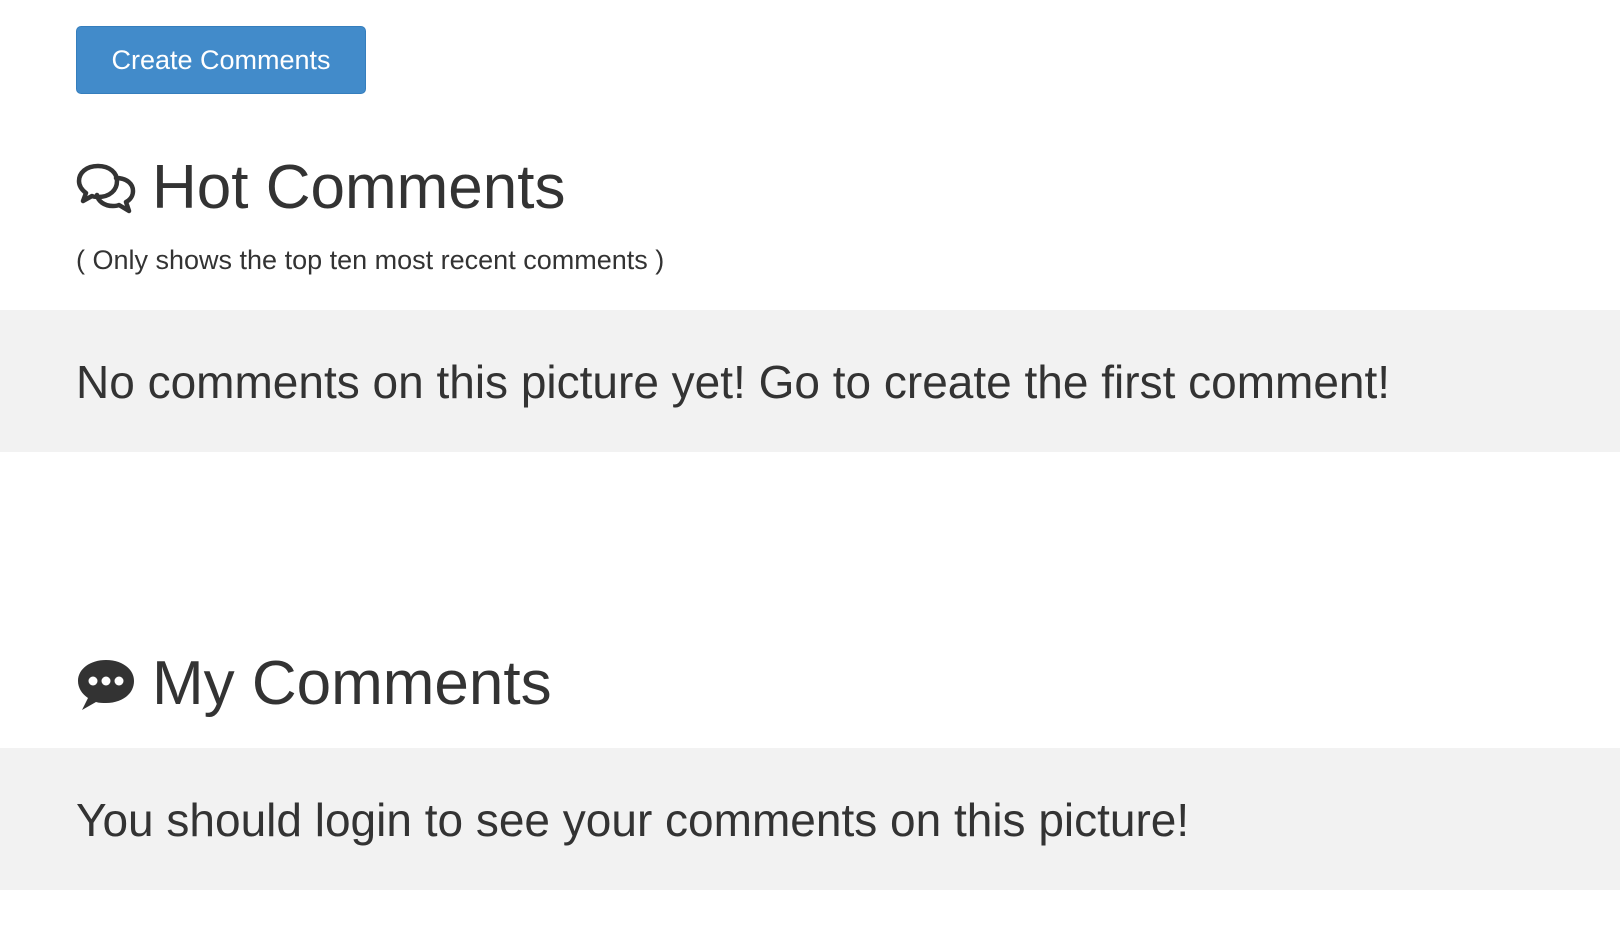 This screenshot has height=934, width=1620. Describe the element at coordinates (221, 60) in the screenshot. I see `create-comments-button: Create Comments` at that location.